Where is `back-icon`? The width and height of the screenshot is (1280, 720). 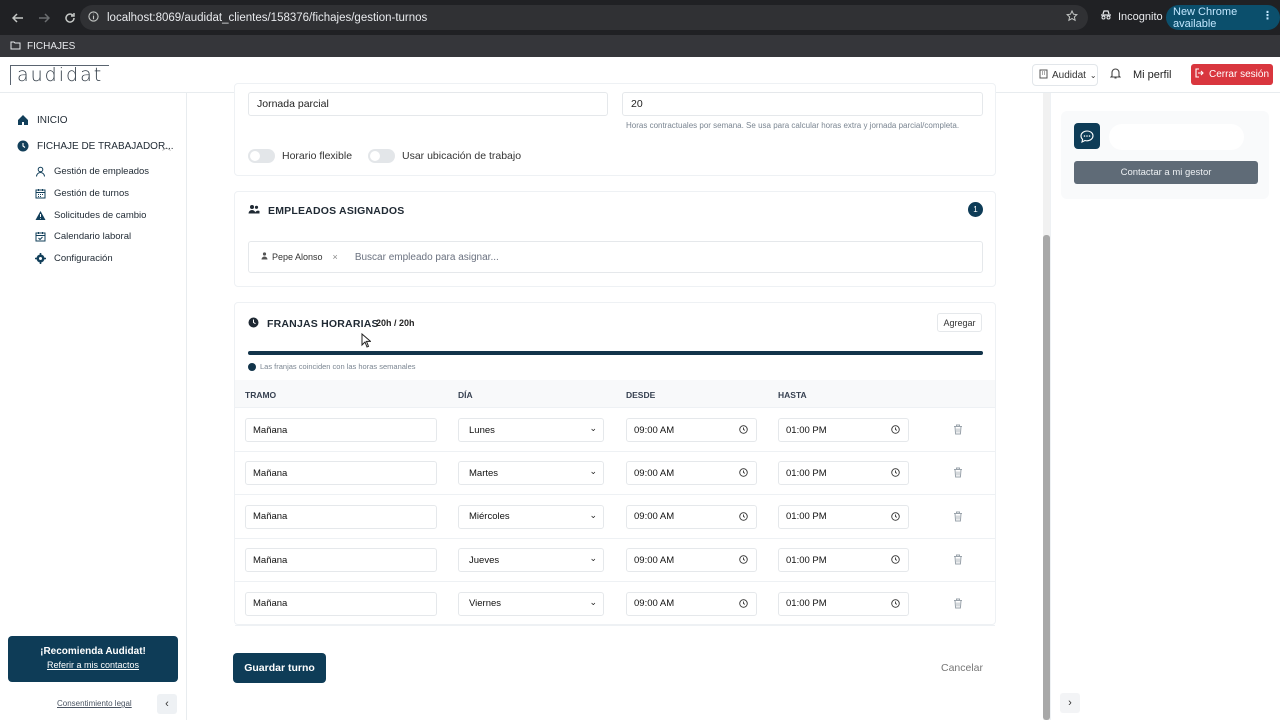 back-icon is located at coordinates (18, 18).